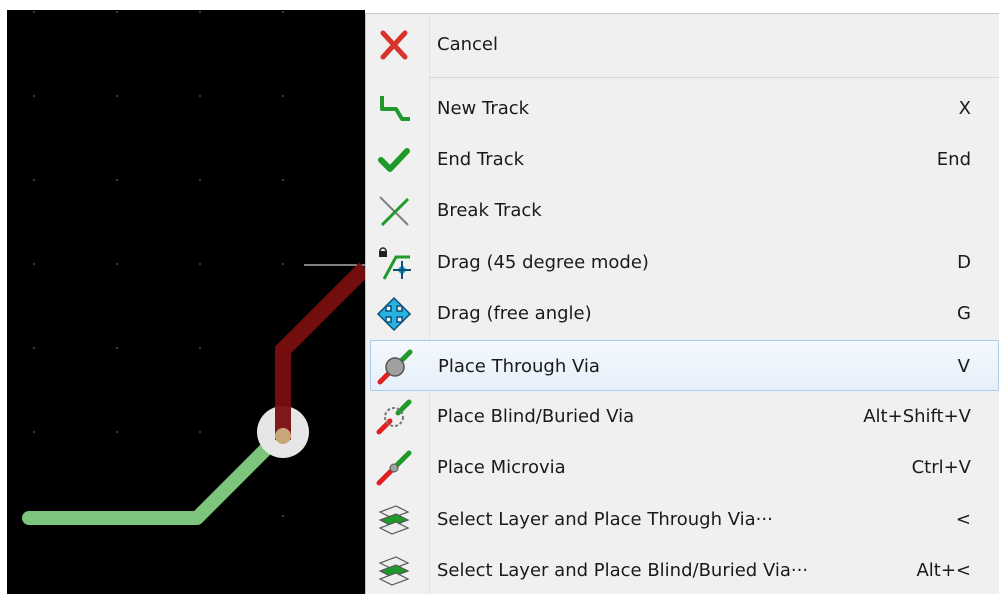 Image resolution: width=999 pixels, height=596 pixels. What do you see at coordinates (714, 77) in the screenshot?
I see `menu-separator` at bounding box center [714, 77].